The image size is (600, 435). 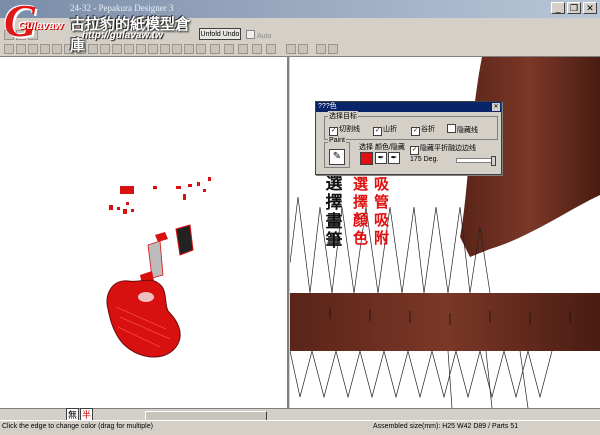 I want to click on checkbox-mountain-fold-label: 山折, so click(x=390, y=129).